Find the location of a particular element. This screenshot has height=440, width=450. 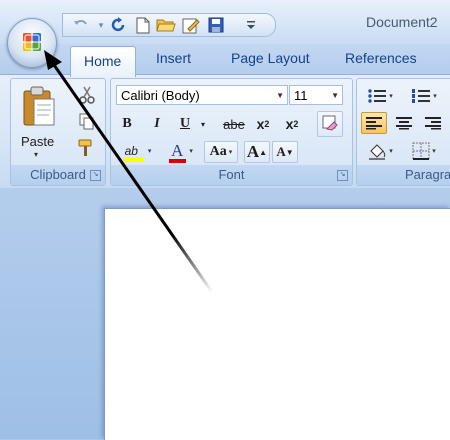

font-color-bar is located at coordinates (178, 161).